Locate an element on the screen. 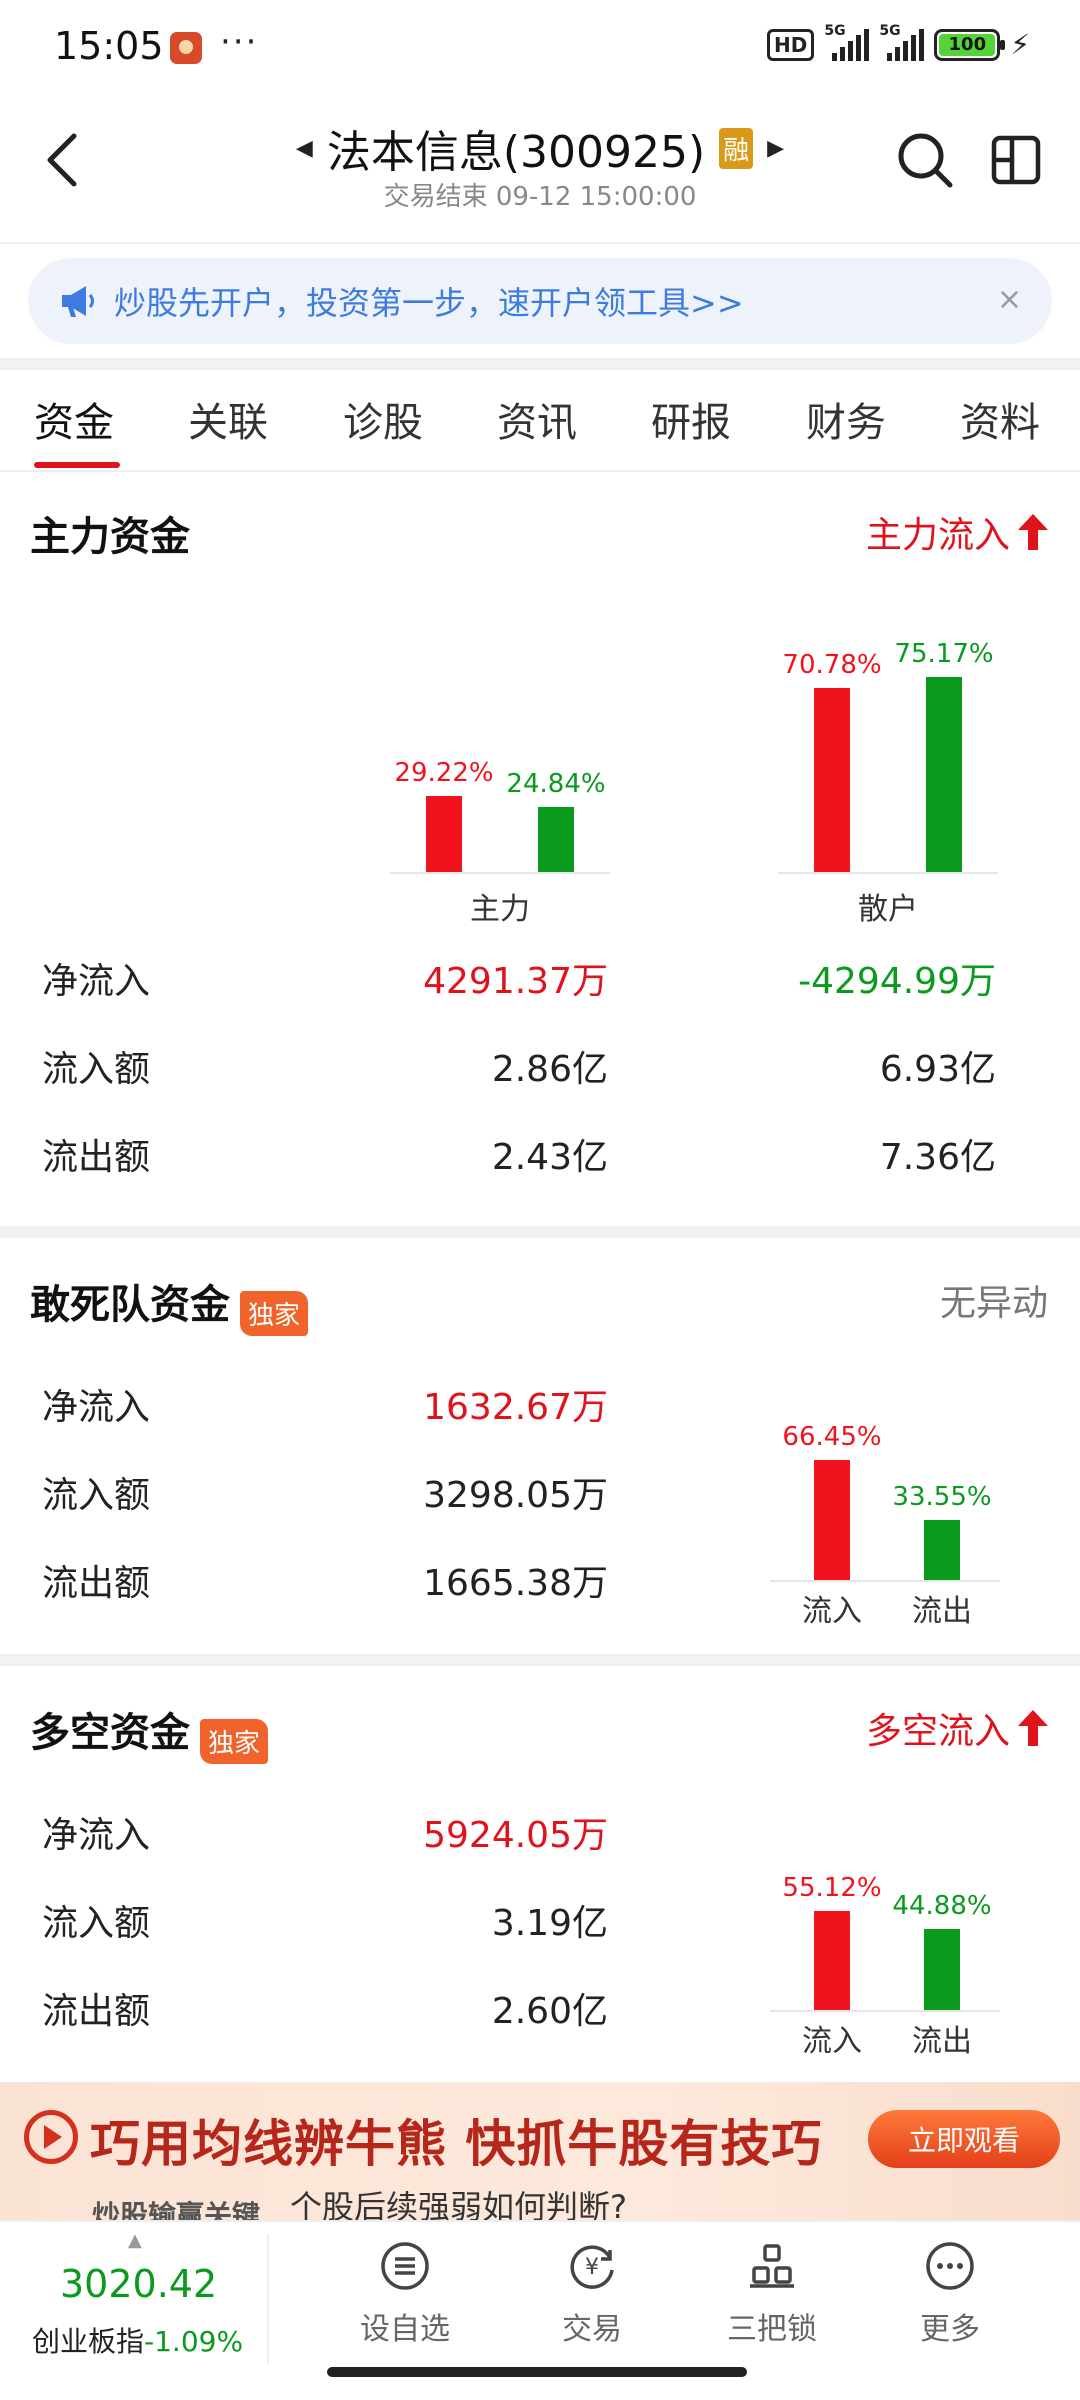  main-funds-chart: 主力 29.22% 24.84% 散户 70.78% 75.17% is located at coordinates (540, 765).